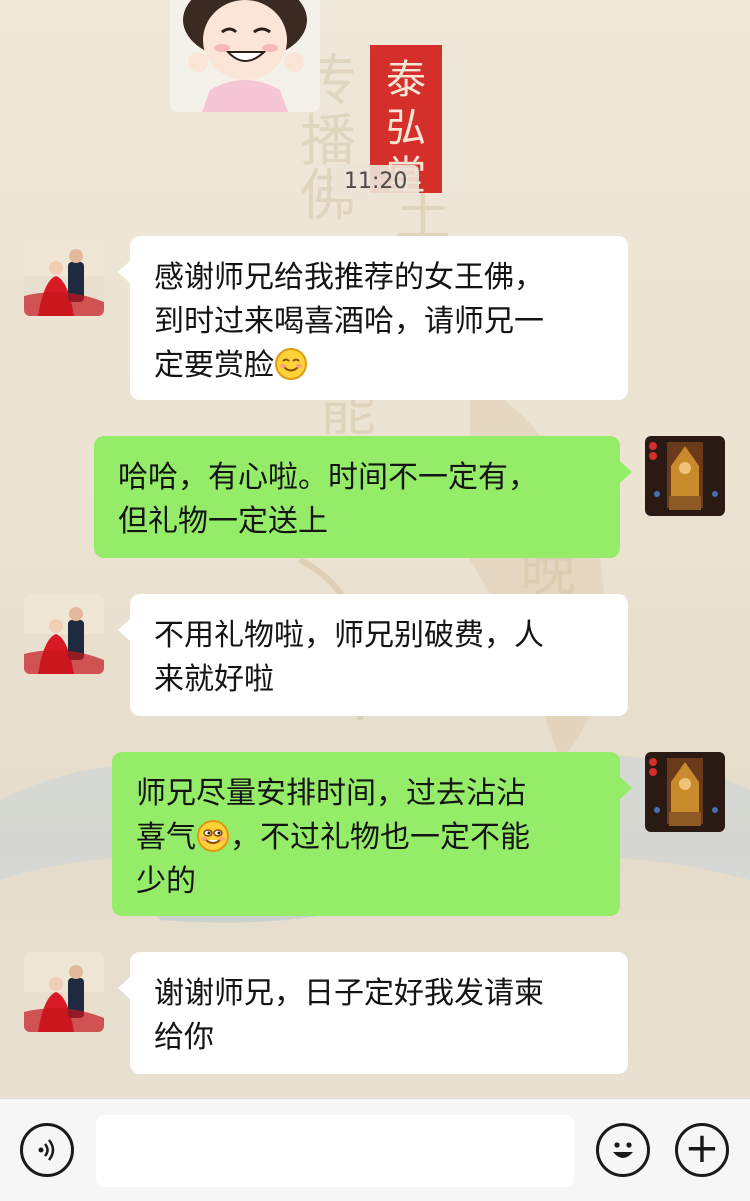  Describe the element at coordinates (245, 56) in the screenshot. I see `cartoon-girl-sticker` at that location.